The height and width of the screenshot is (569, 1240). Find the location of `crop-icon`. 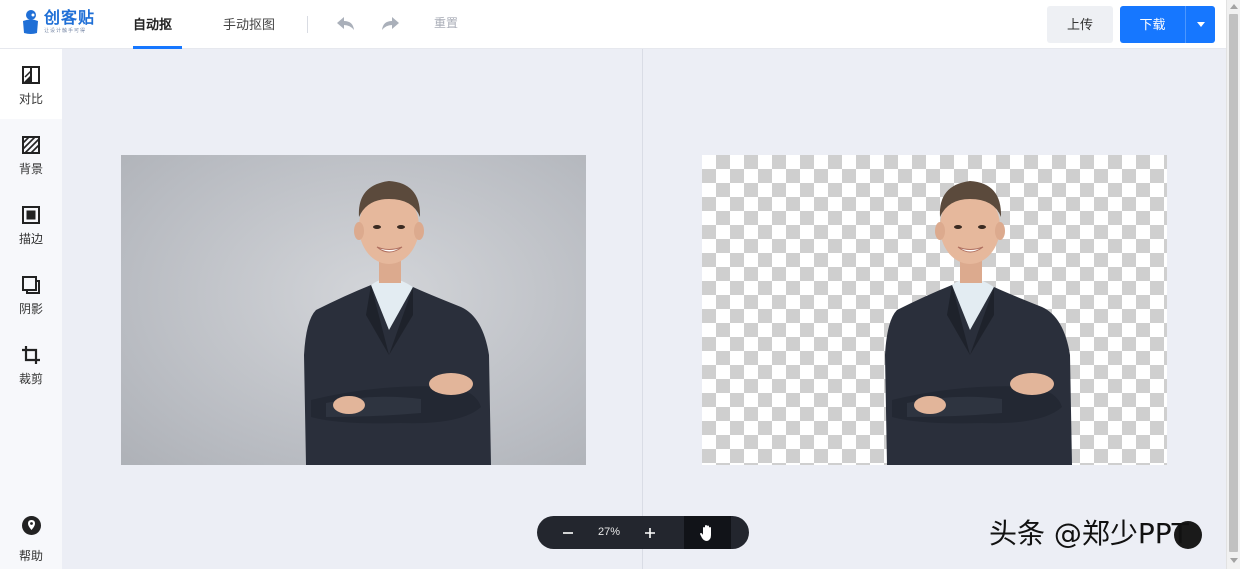

crop-icon is located at coordinates (31, 355).